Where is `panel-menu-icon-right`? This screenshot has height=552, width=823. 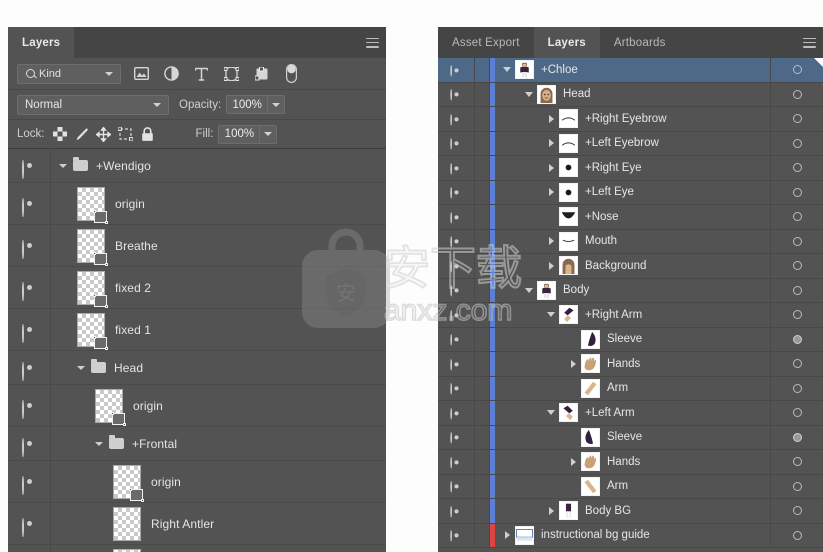 panel-menu-icon-right is located at coordinates (809, 42).